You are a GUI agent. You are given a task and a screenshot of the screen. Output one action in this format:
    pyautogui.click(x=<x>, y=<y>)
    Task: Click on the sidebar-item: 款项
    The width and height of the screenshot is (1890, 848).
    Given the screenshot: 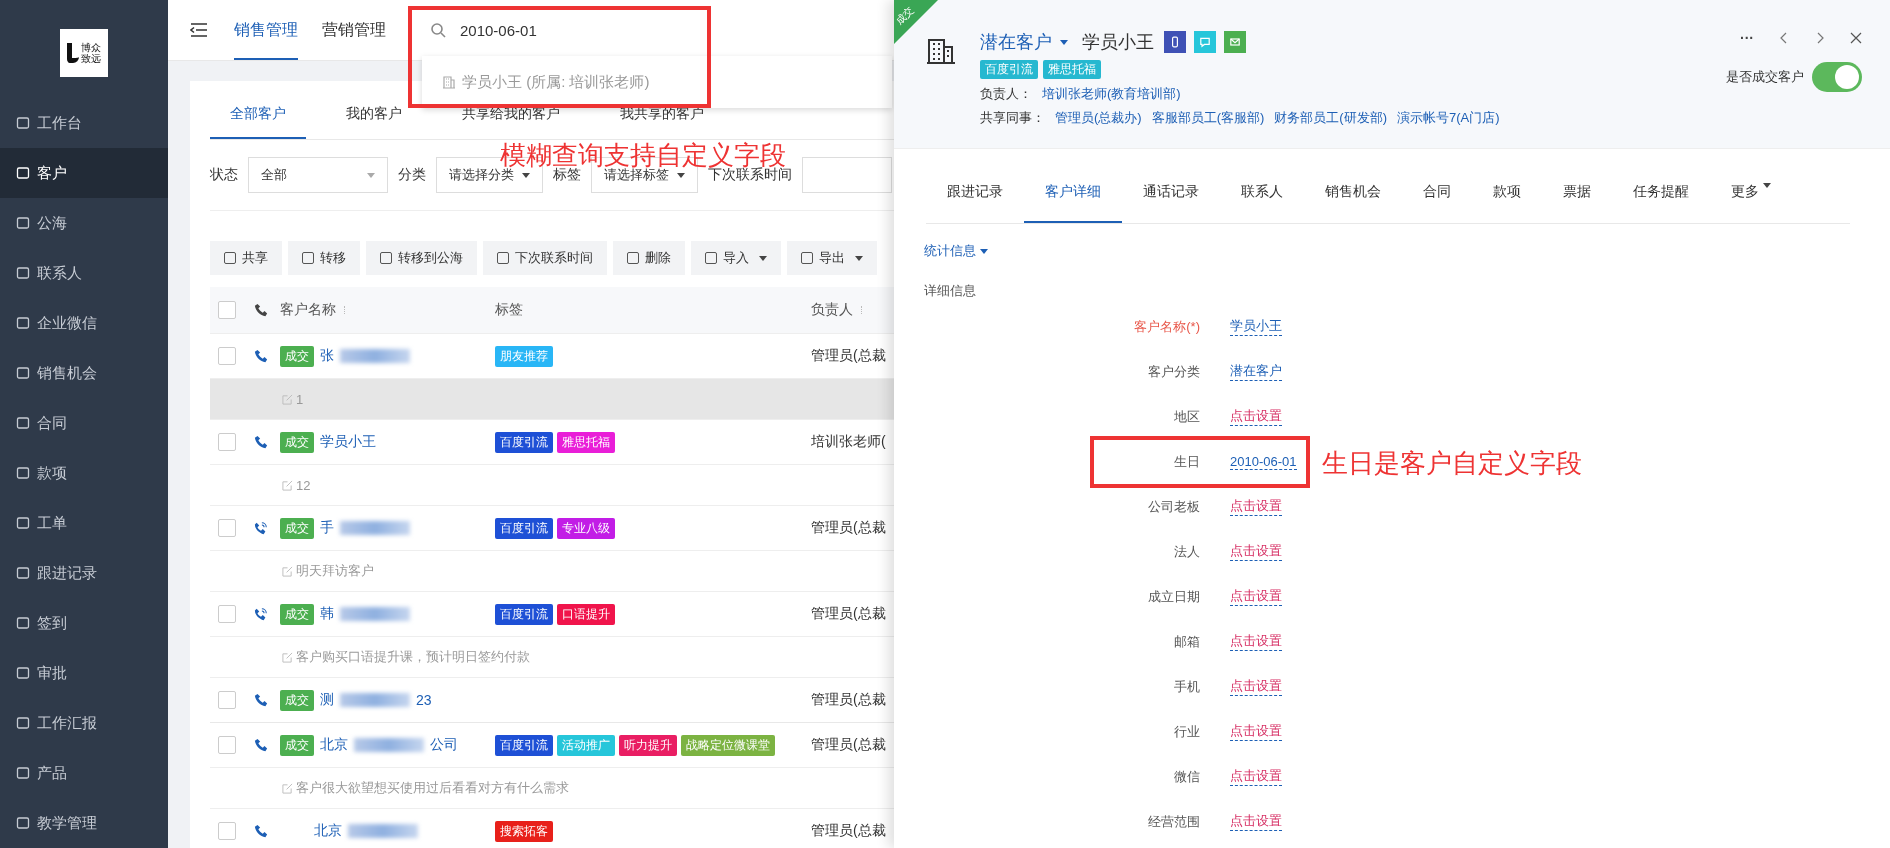 What is the action you would take?
    pyautogui.click(x=84, y=473)
    